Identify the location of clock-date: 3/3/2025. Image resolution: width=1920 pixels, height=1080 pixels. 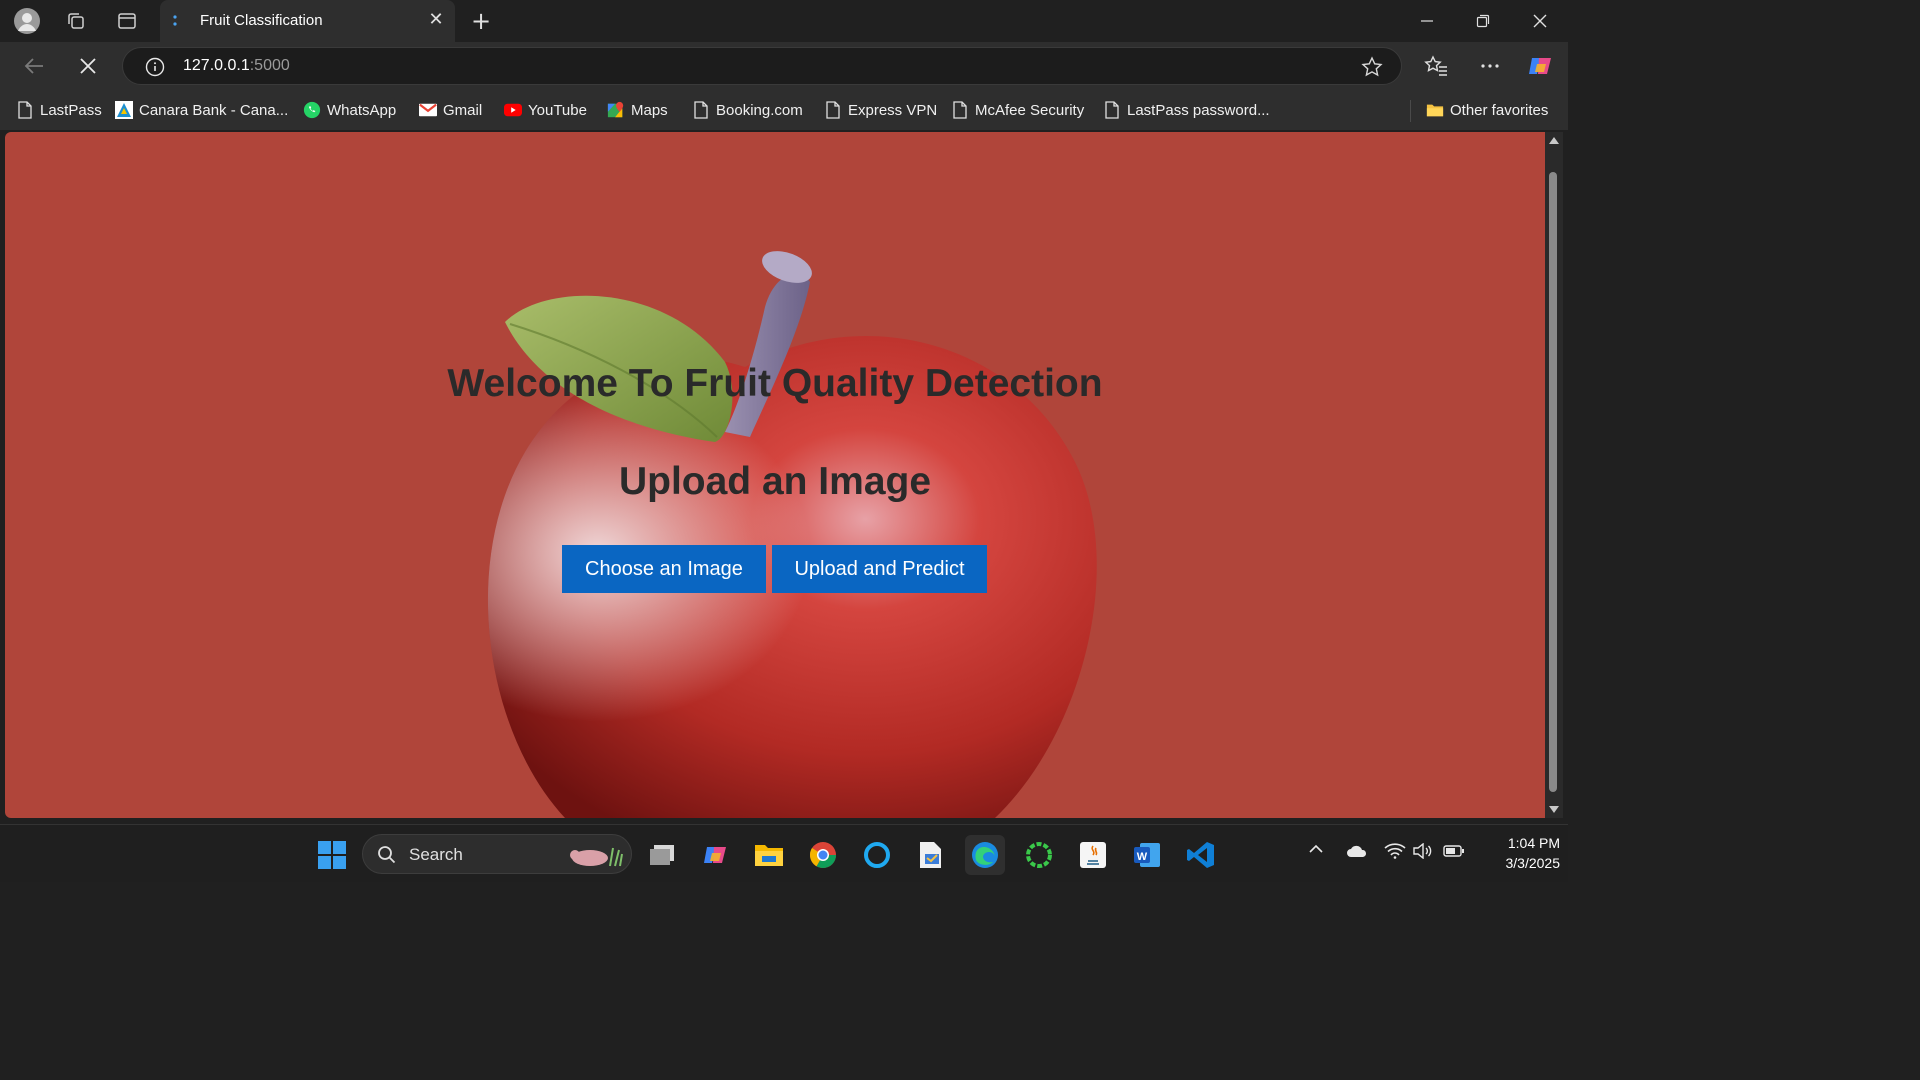
(1533, 863).